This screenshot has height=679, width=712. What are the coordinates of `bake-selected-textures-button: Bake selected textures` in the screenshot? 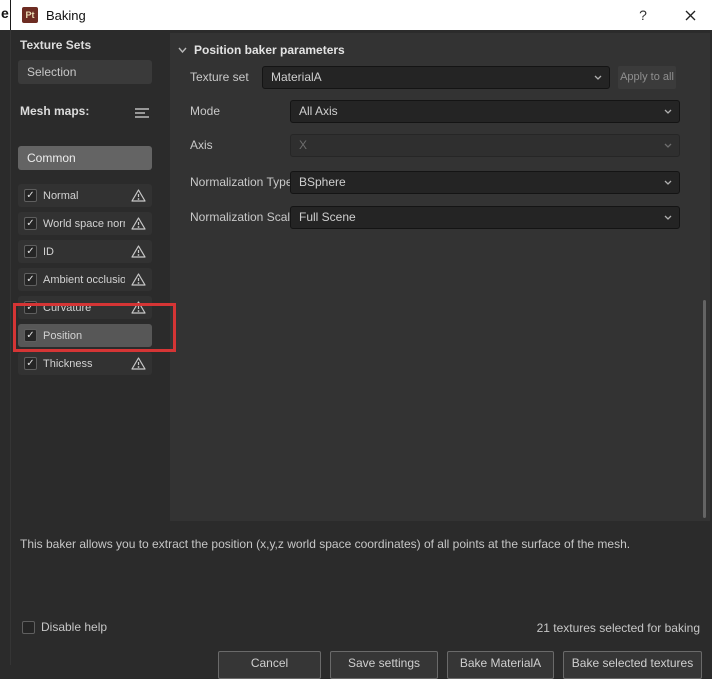 It's located at (632, 665).